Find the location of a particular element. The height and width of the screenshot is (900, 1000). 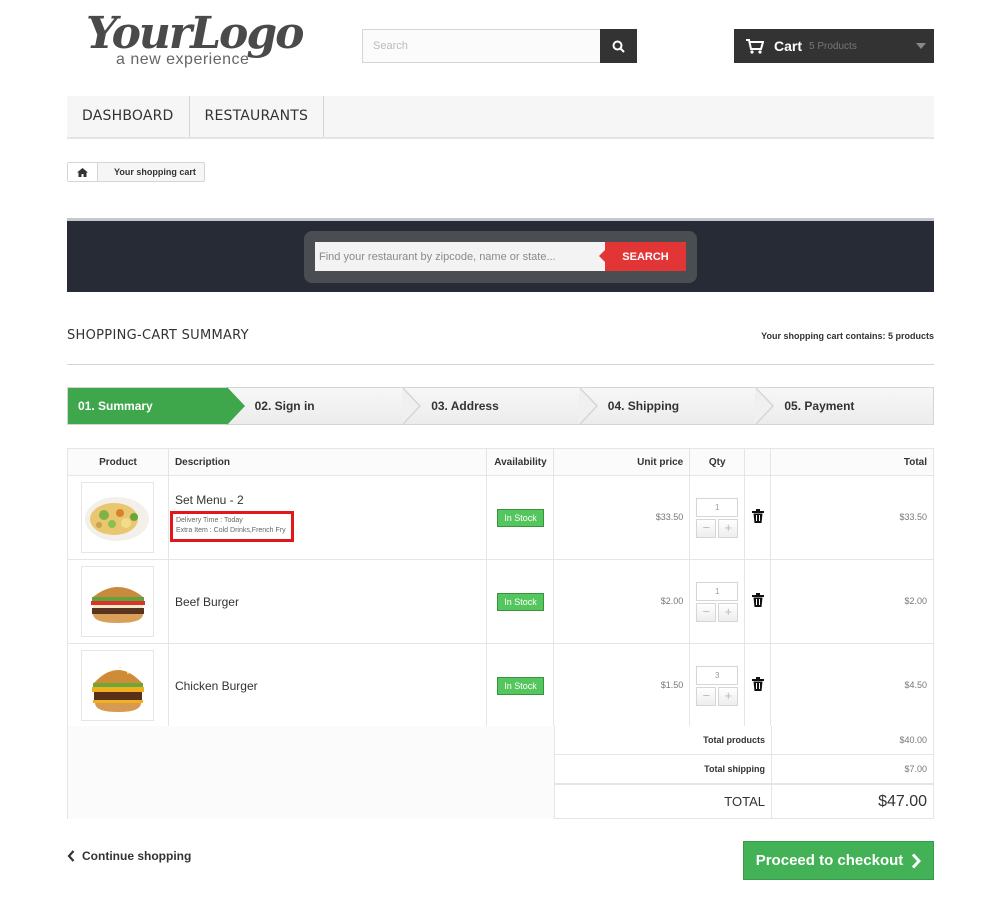

product-image-chicken-burger is located at coordinates (118, 685).